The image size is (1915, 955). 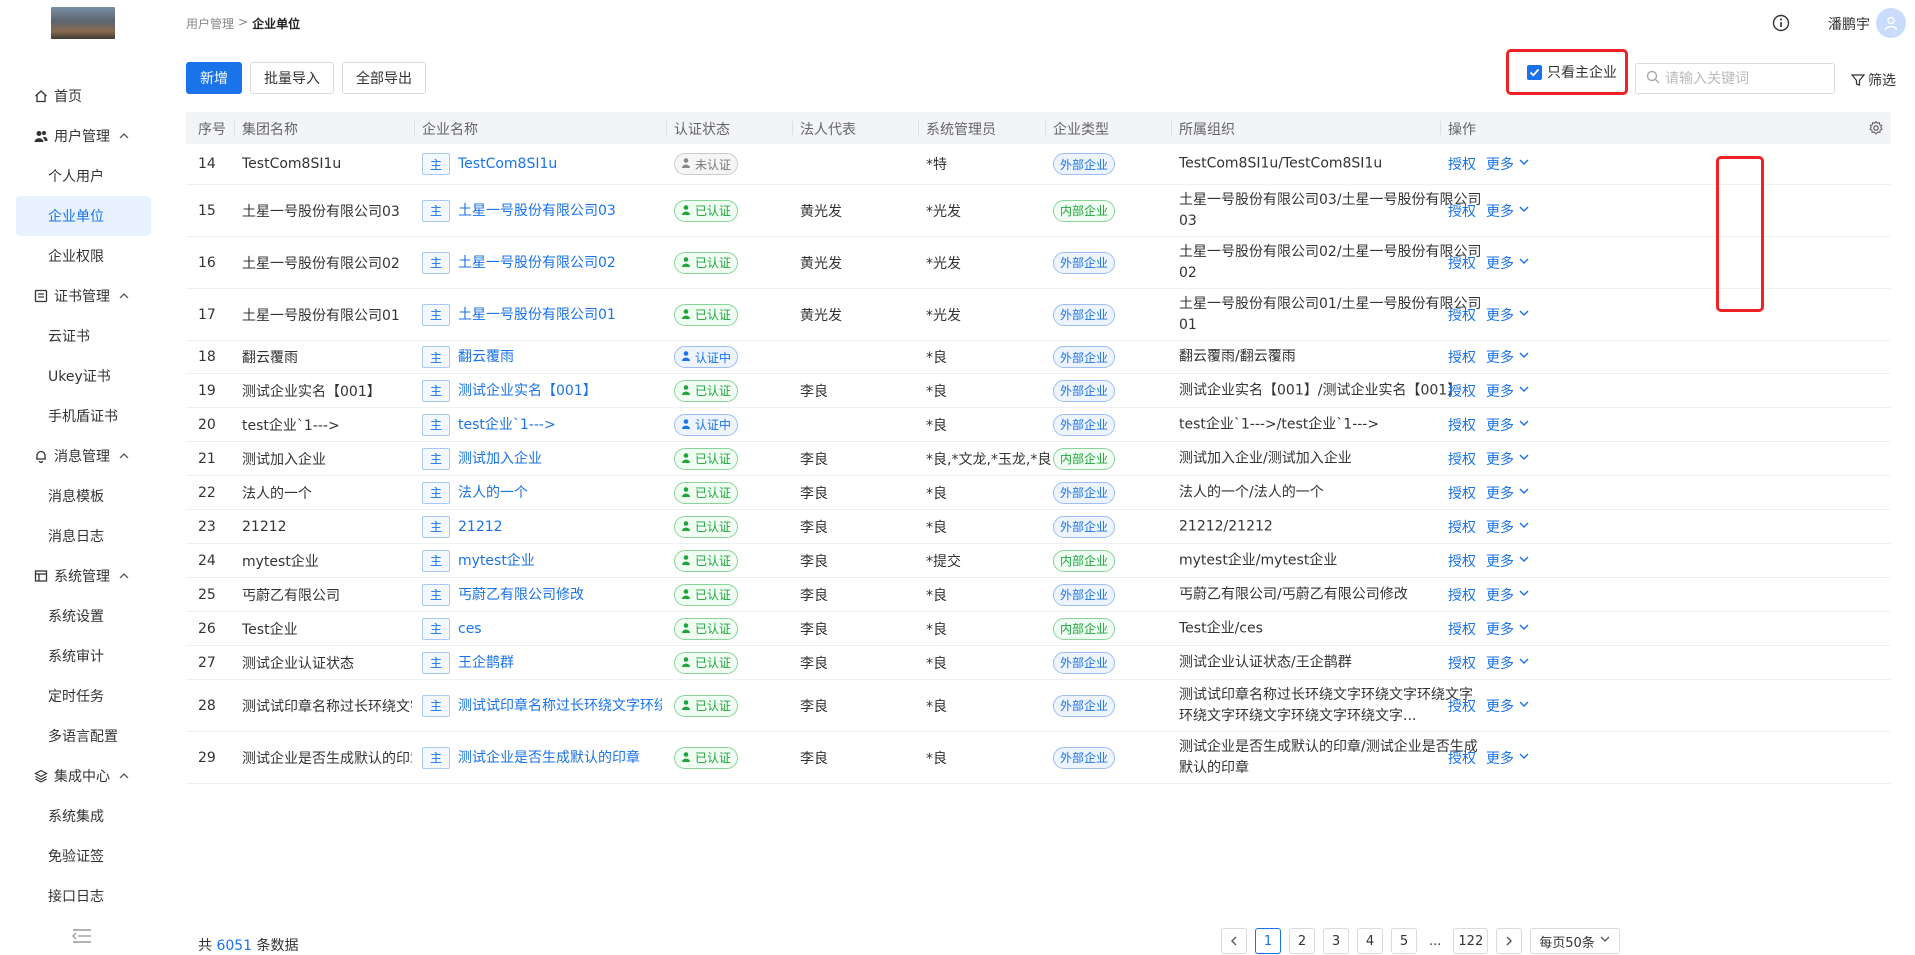 What do you see at coordinates (85, 336) in the screenshot?
I see `sidebar-item-6: 云证书` at bounding box center [85, 336].